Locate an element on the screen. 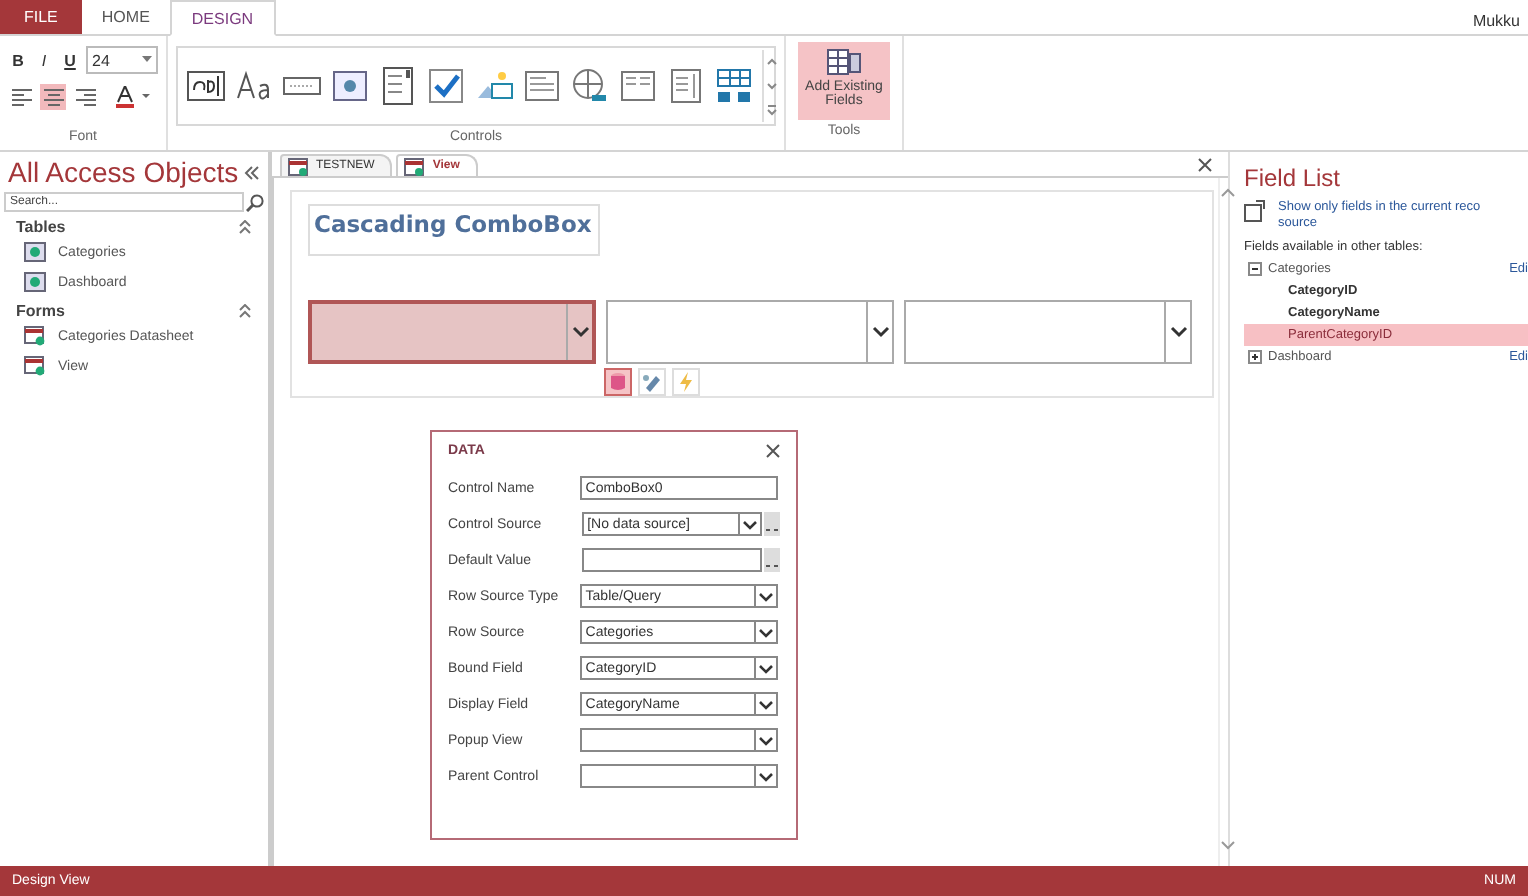  database-icon is located at coordinates (618, 382).